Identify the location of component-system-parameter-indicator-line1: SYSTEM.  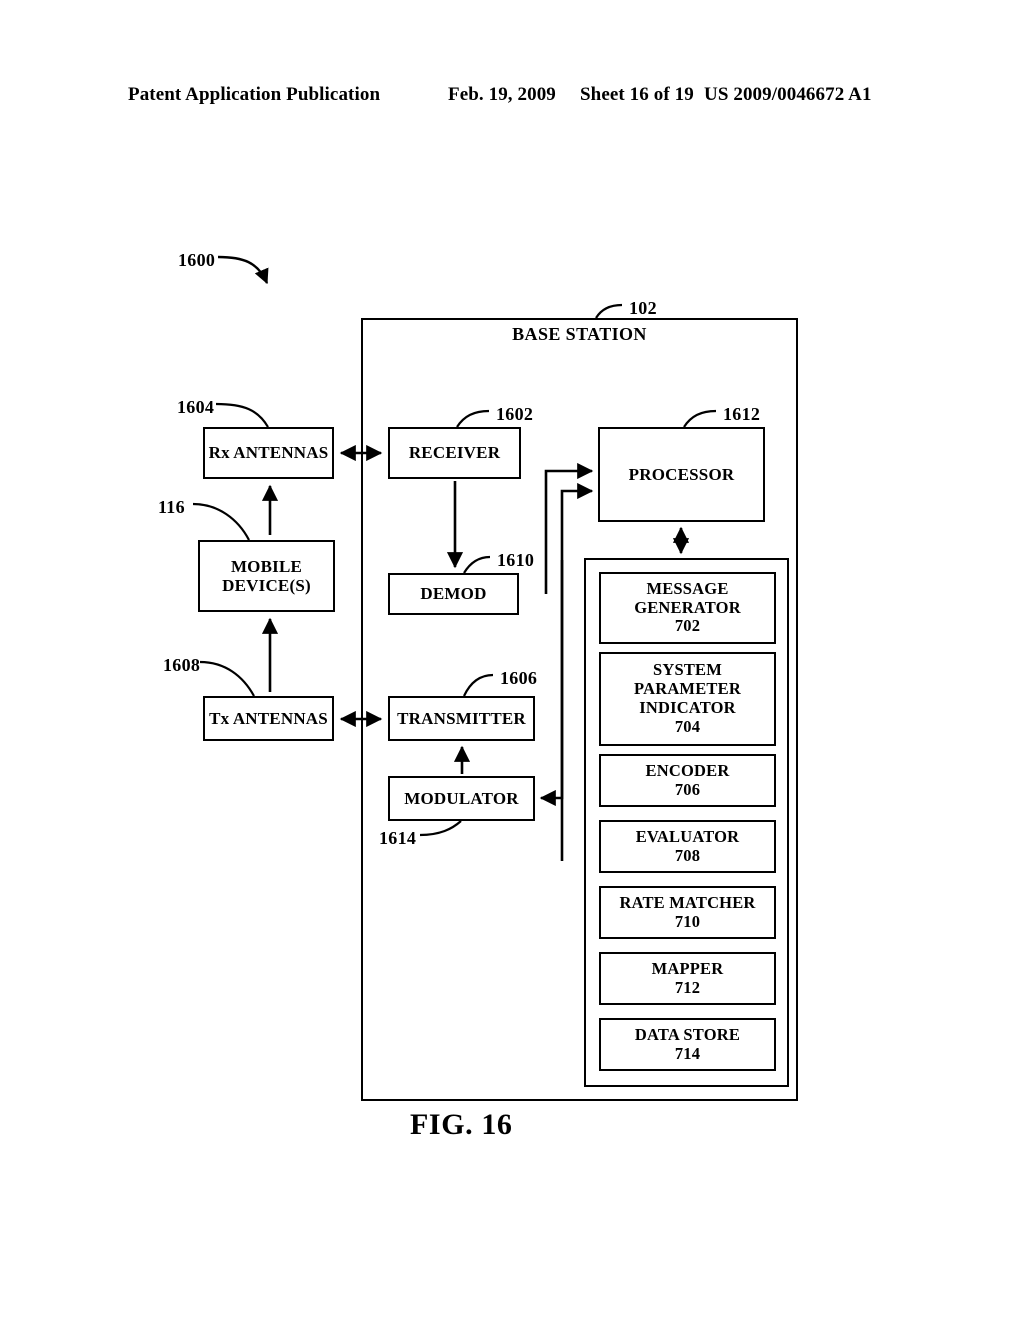
(687, 670).